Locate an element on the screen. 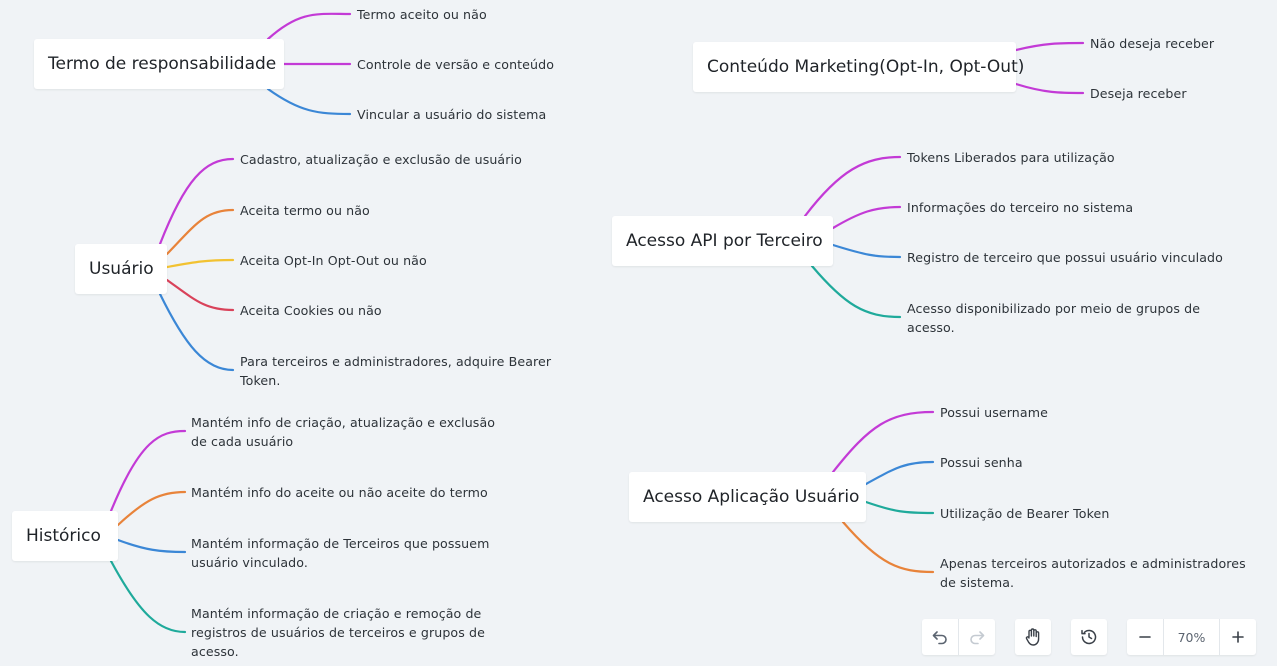 This screenshot has height=666, width=1277. pan-tool-group is located at coordinates (1033, 637).